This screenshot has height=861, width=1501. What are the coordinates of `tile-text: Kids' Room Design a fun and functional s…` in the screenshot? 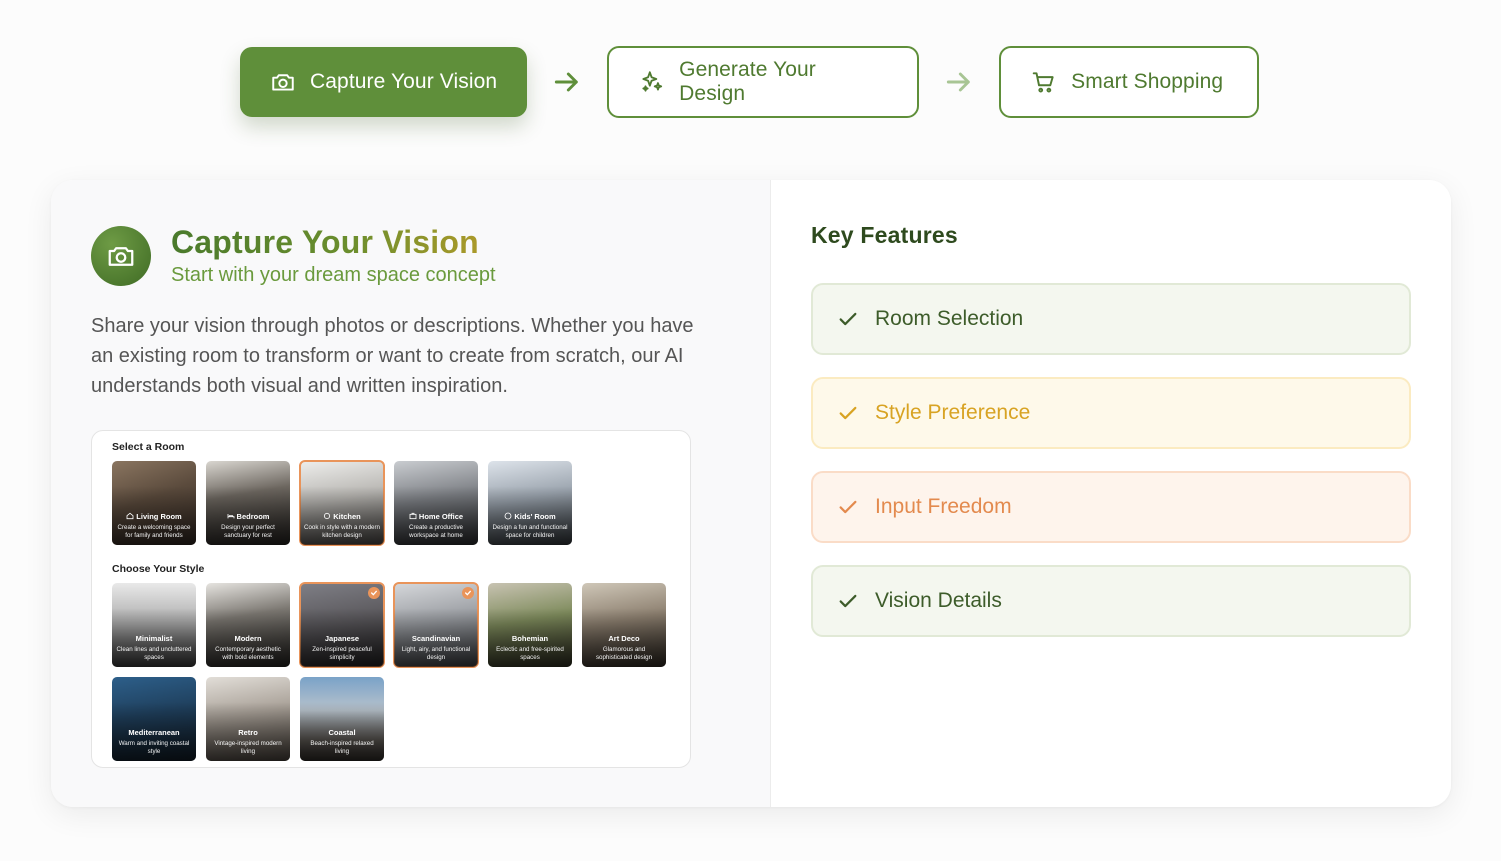 It's located at (530, 526).